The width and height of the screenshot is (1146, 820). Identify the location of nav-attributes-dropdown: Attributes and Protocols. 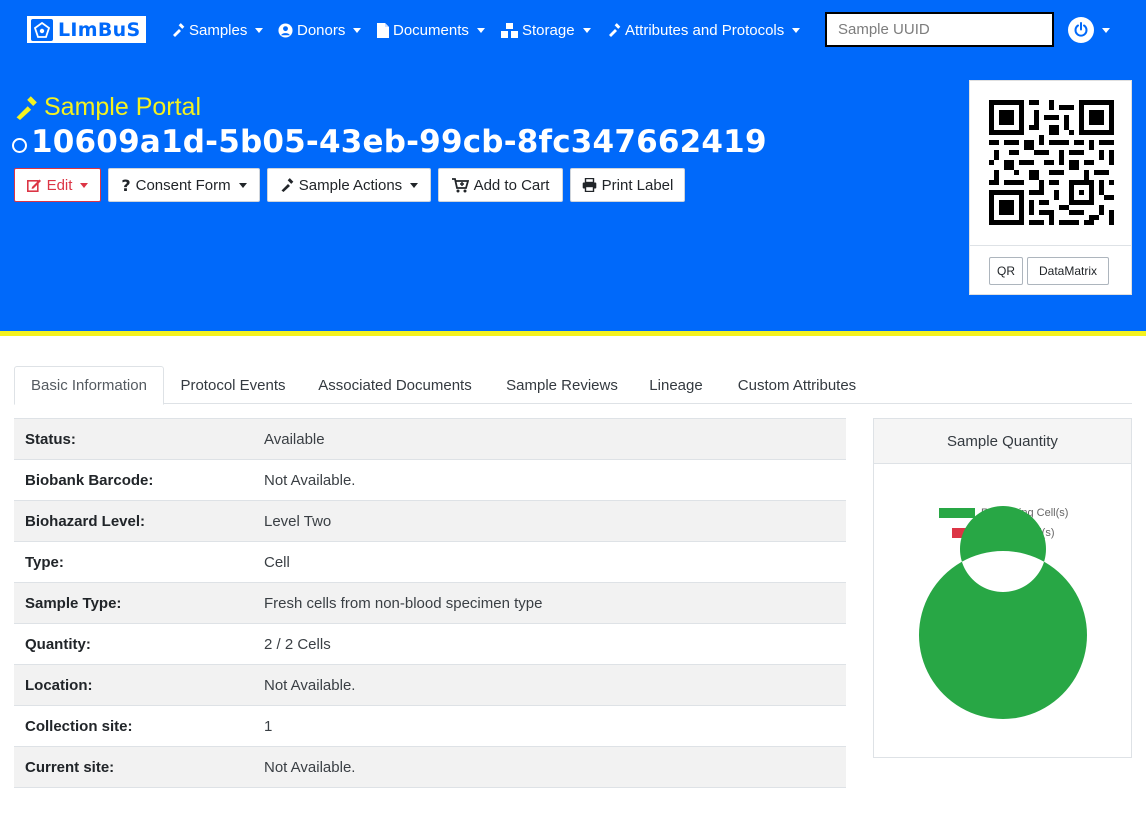
(704, 30).